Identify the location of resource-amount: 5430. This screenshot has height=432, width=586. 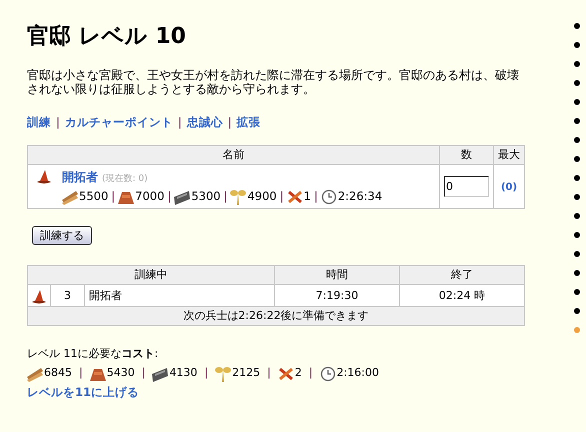
(120, 373).